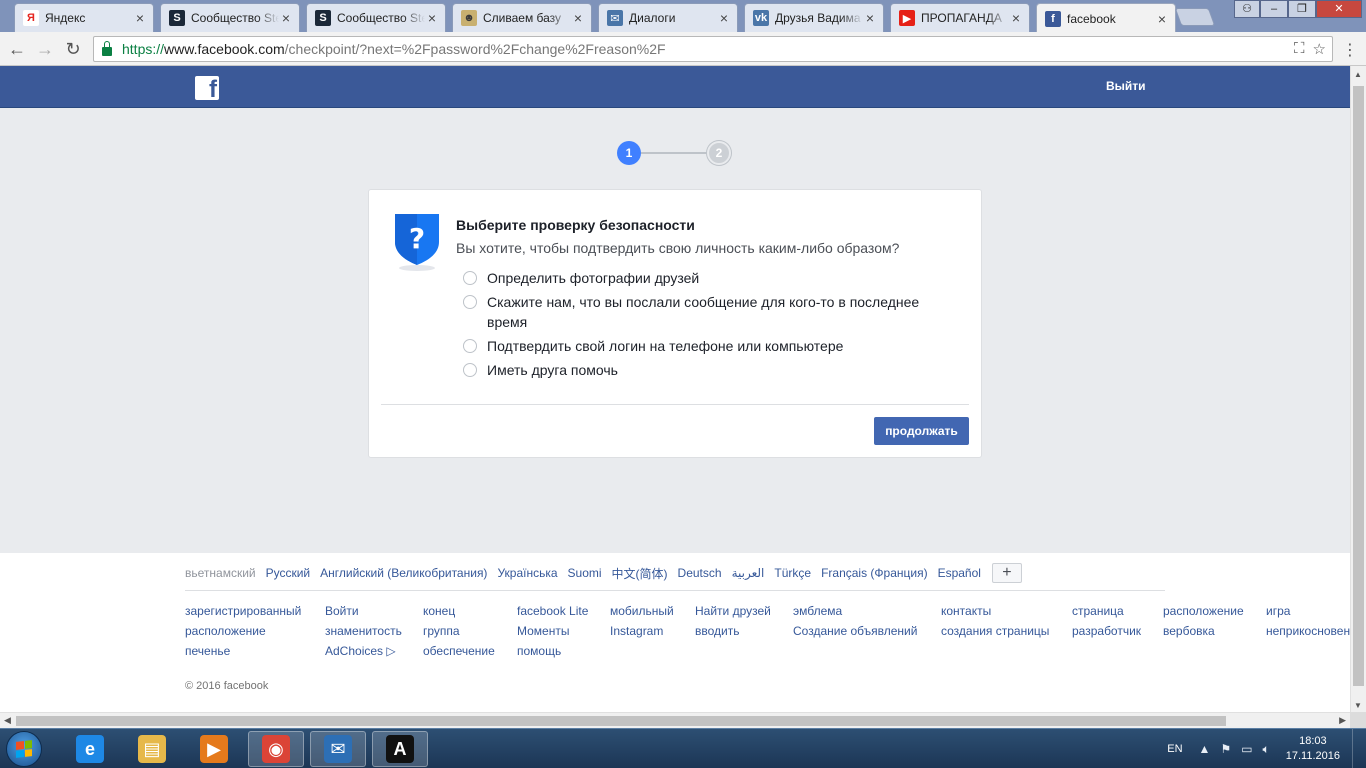  Describe the element at coordinates (995, 631) in the screenshot. I see `footer-link: создания страницы` at that location.